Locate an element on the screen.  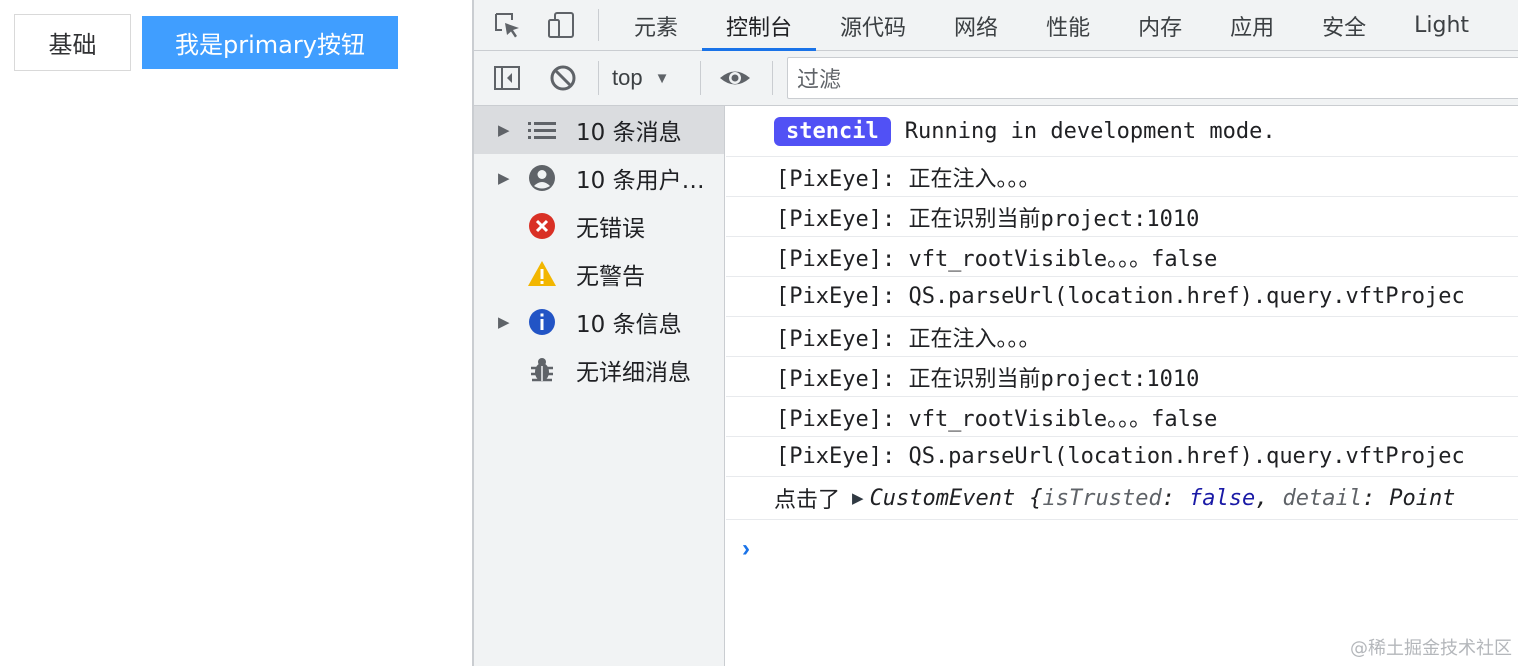
sidebar-item-warnings: 无警告 is located at coordinates (599, 274).